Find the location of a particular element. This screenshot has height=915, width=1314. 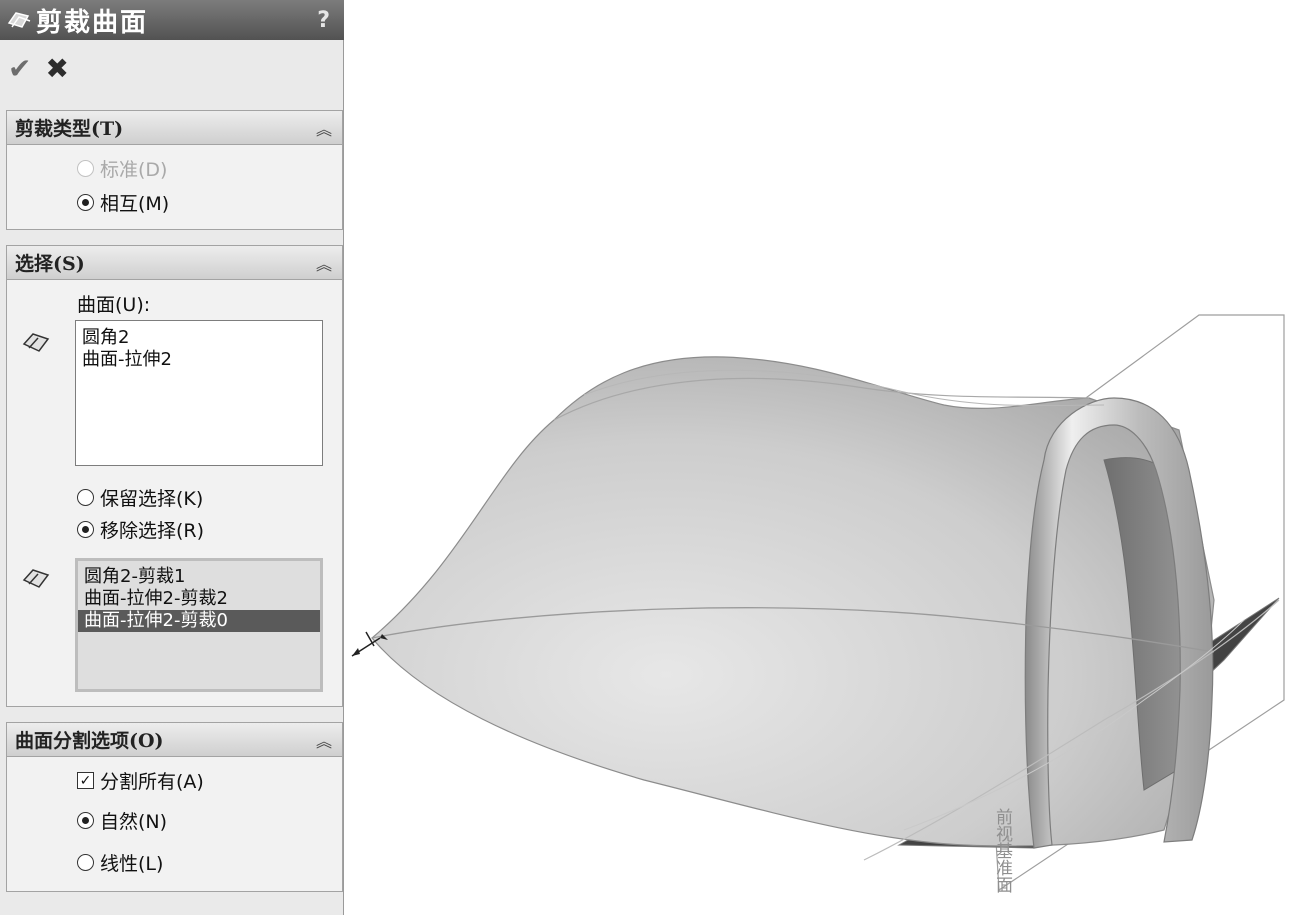

action-buttons: ✔ ✖ is located at coordinates (38, 69).